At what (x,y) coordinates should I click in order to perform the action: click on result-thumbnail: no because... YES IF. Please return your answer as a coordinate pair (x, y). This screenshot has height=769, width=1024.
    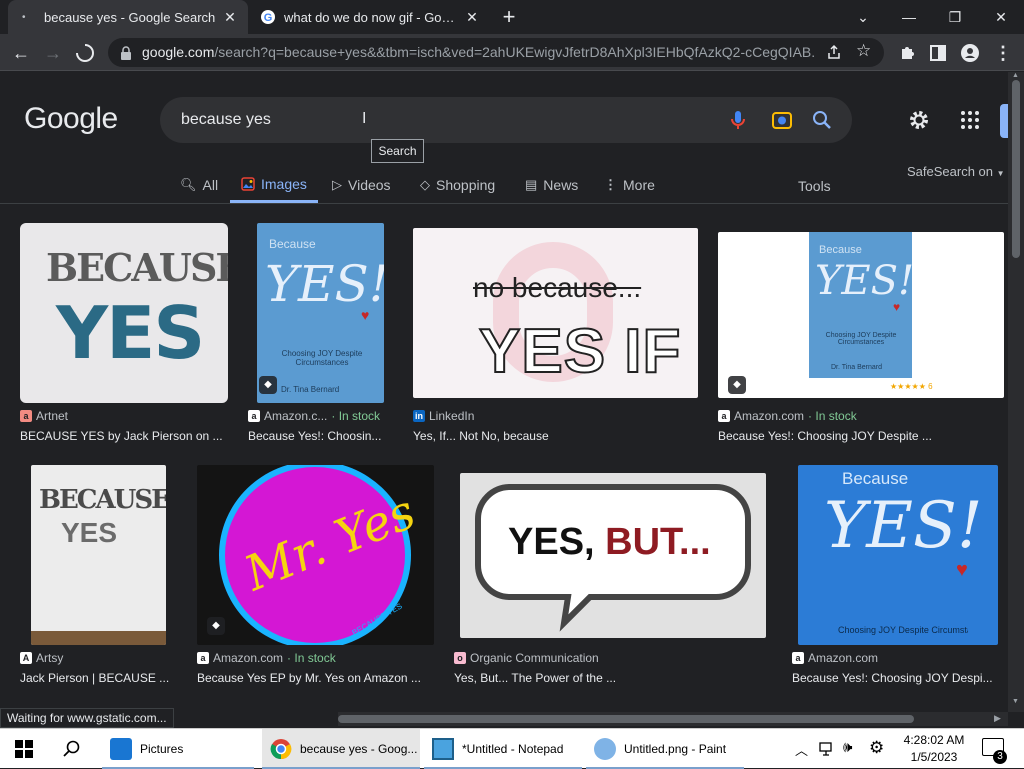
    Looking at the image, I should click on (555, 313).